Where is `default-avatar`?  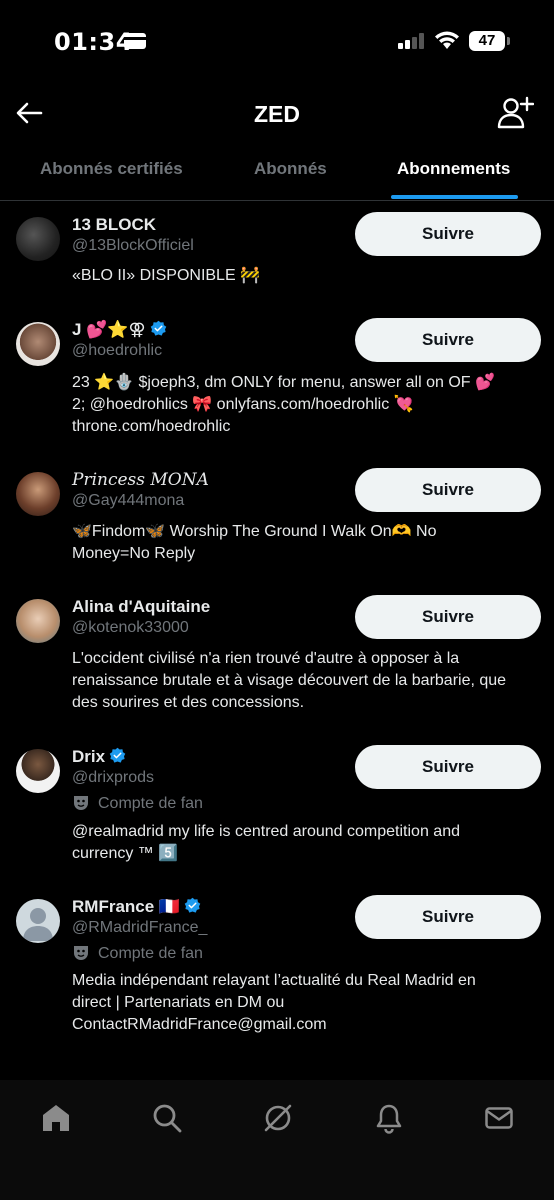
default-avatar is located at coordinates (38, 921).